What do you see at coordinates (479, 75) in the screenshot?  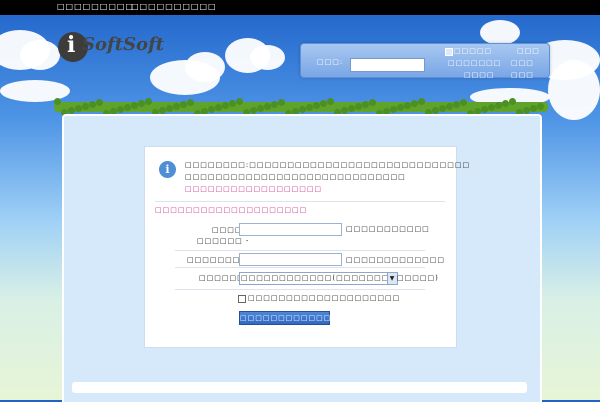 I see `login-link-d: □□□□` at bounding box center [479, 75].